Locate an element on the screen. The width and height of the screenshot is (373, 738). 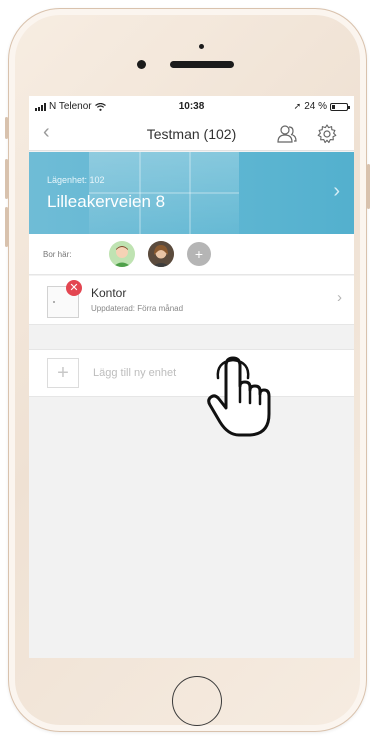
device-name: Kontor is located at coordinates (109, 293).